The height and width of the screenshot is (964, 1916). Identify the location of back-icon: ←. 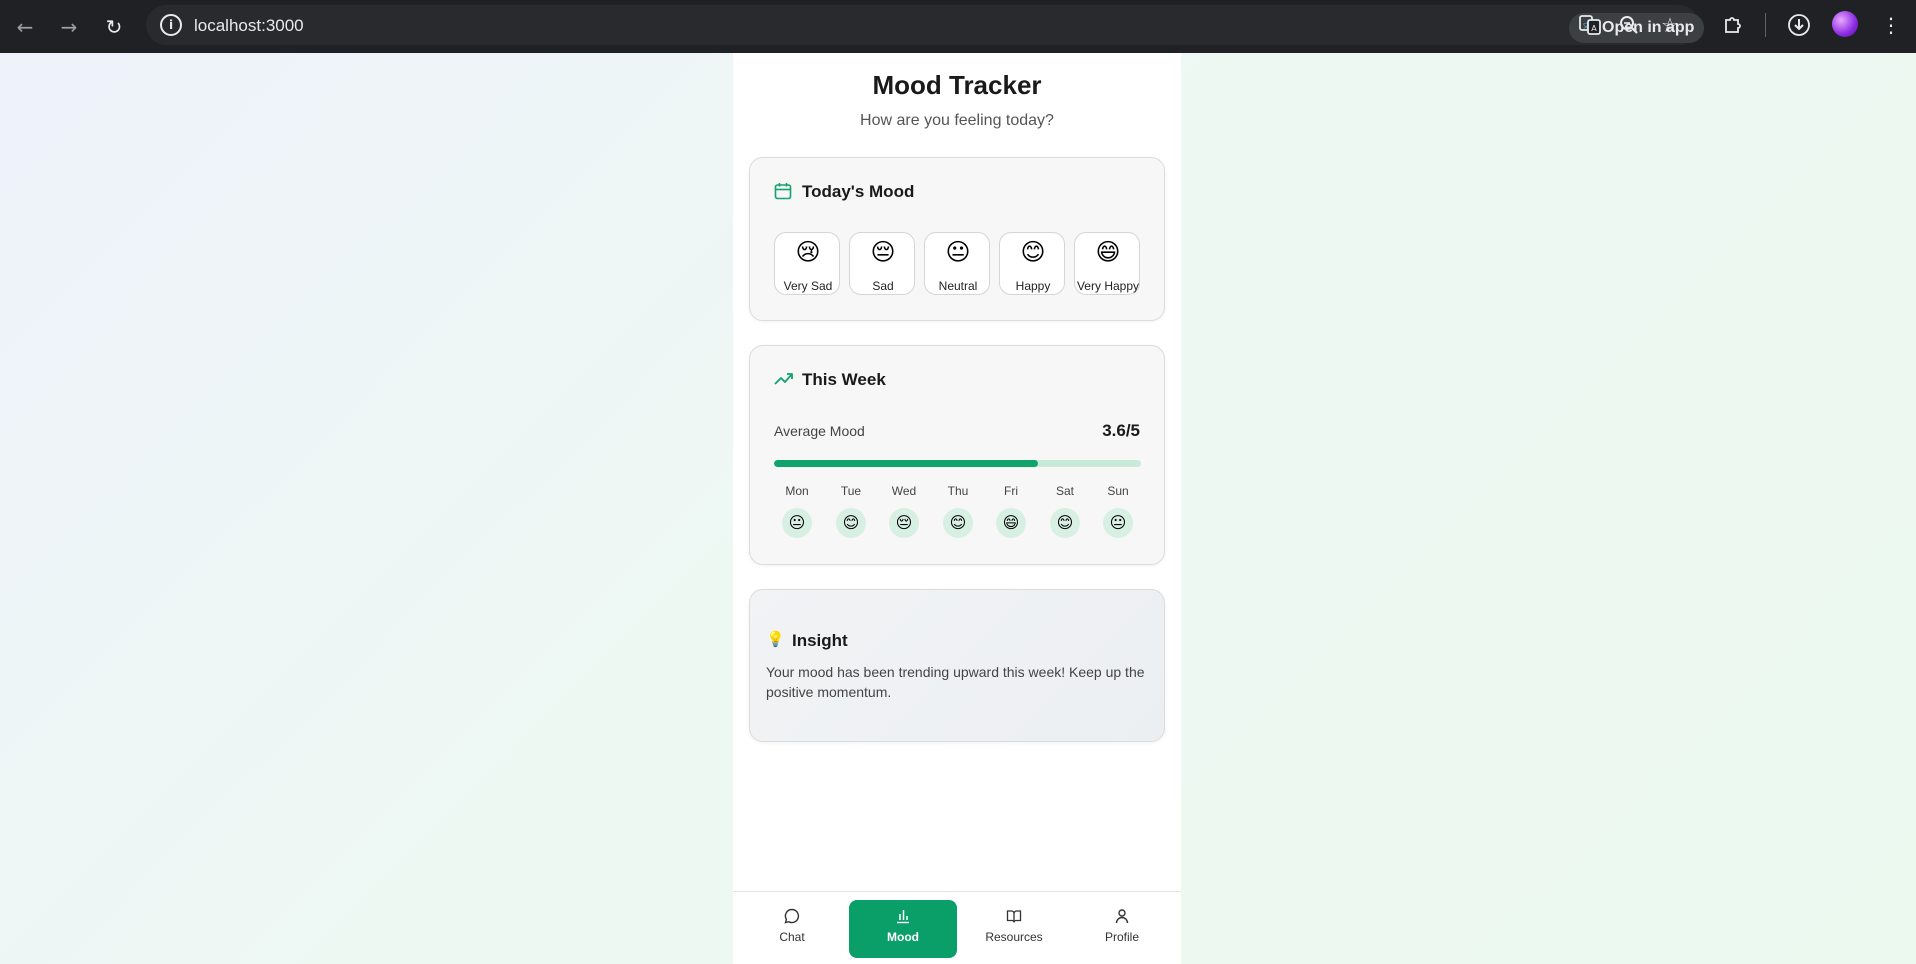
(25, 27).